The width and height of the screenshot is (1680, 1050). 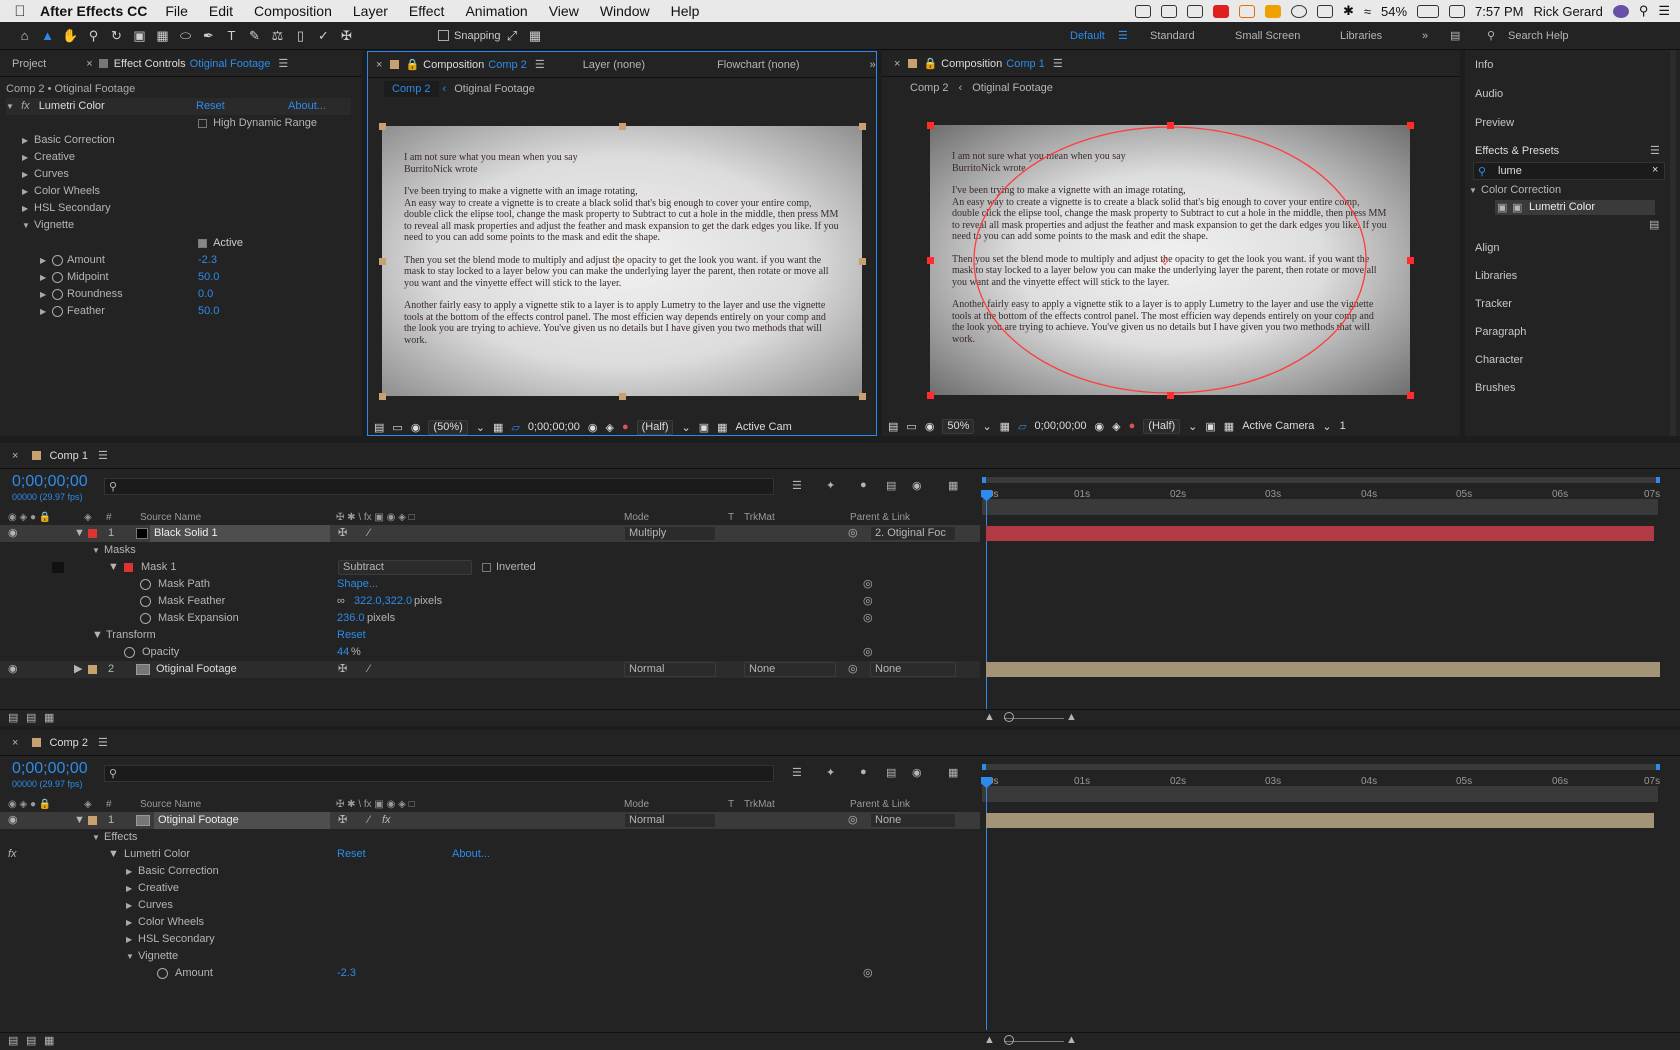 I want to click on lock-icon: 🔒, so click(x=930, y=63).